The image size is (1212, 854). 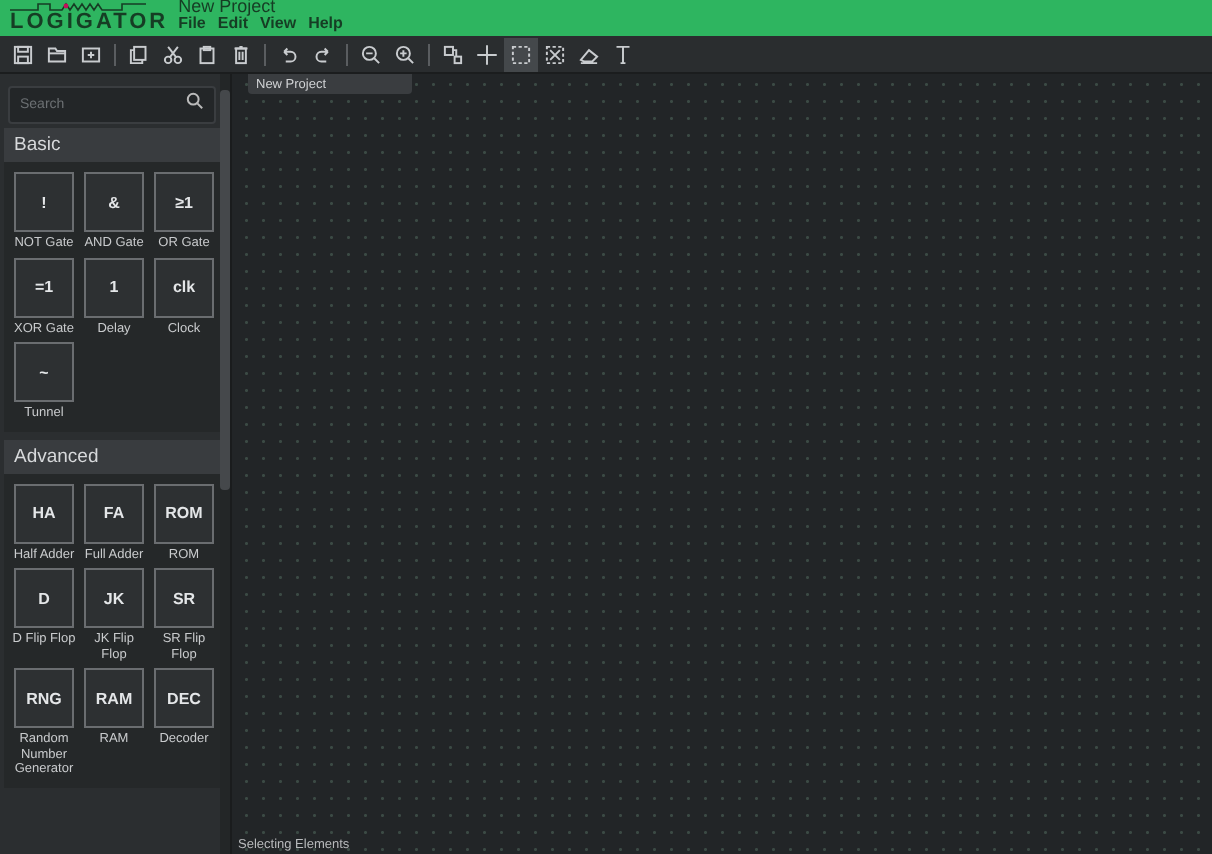 I want to click on component-tile: SR, so click(x=184, y=598).